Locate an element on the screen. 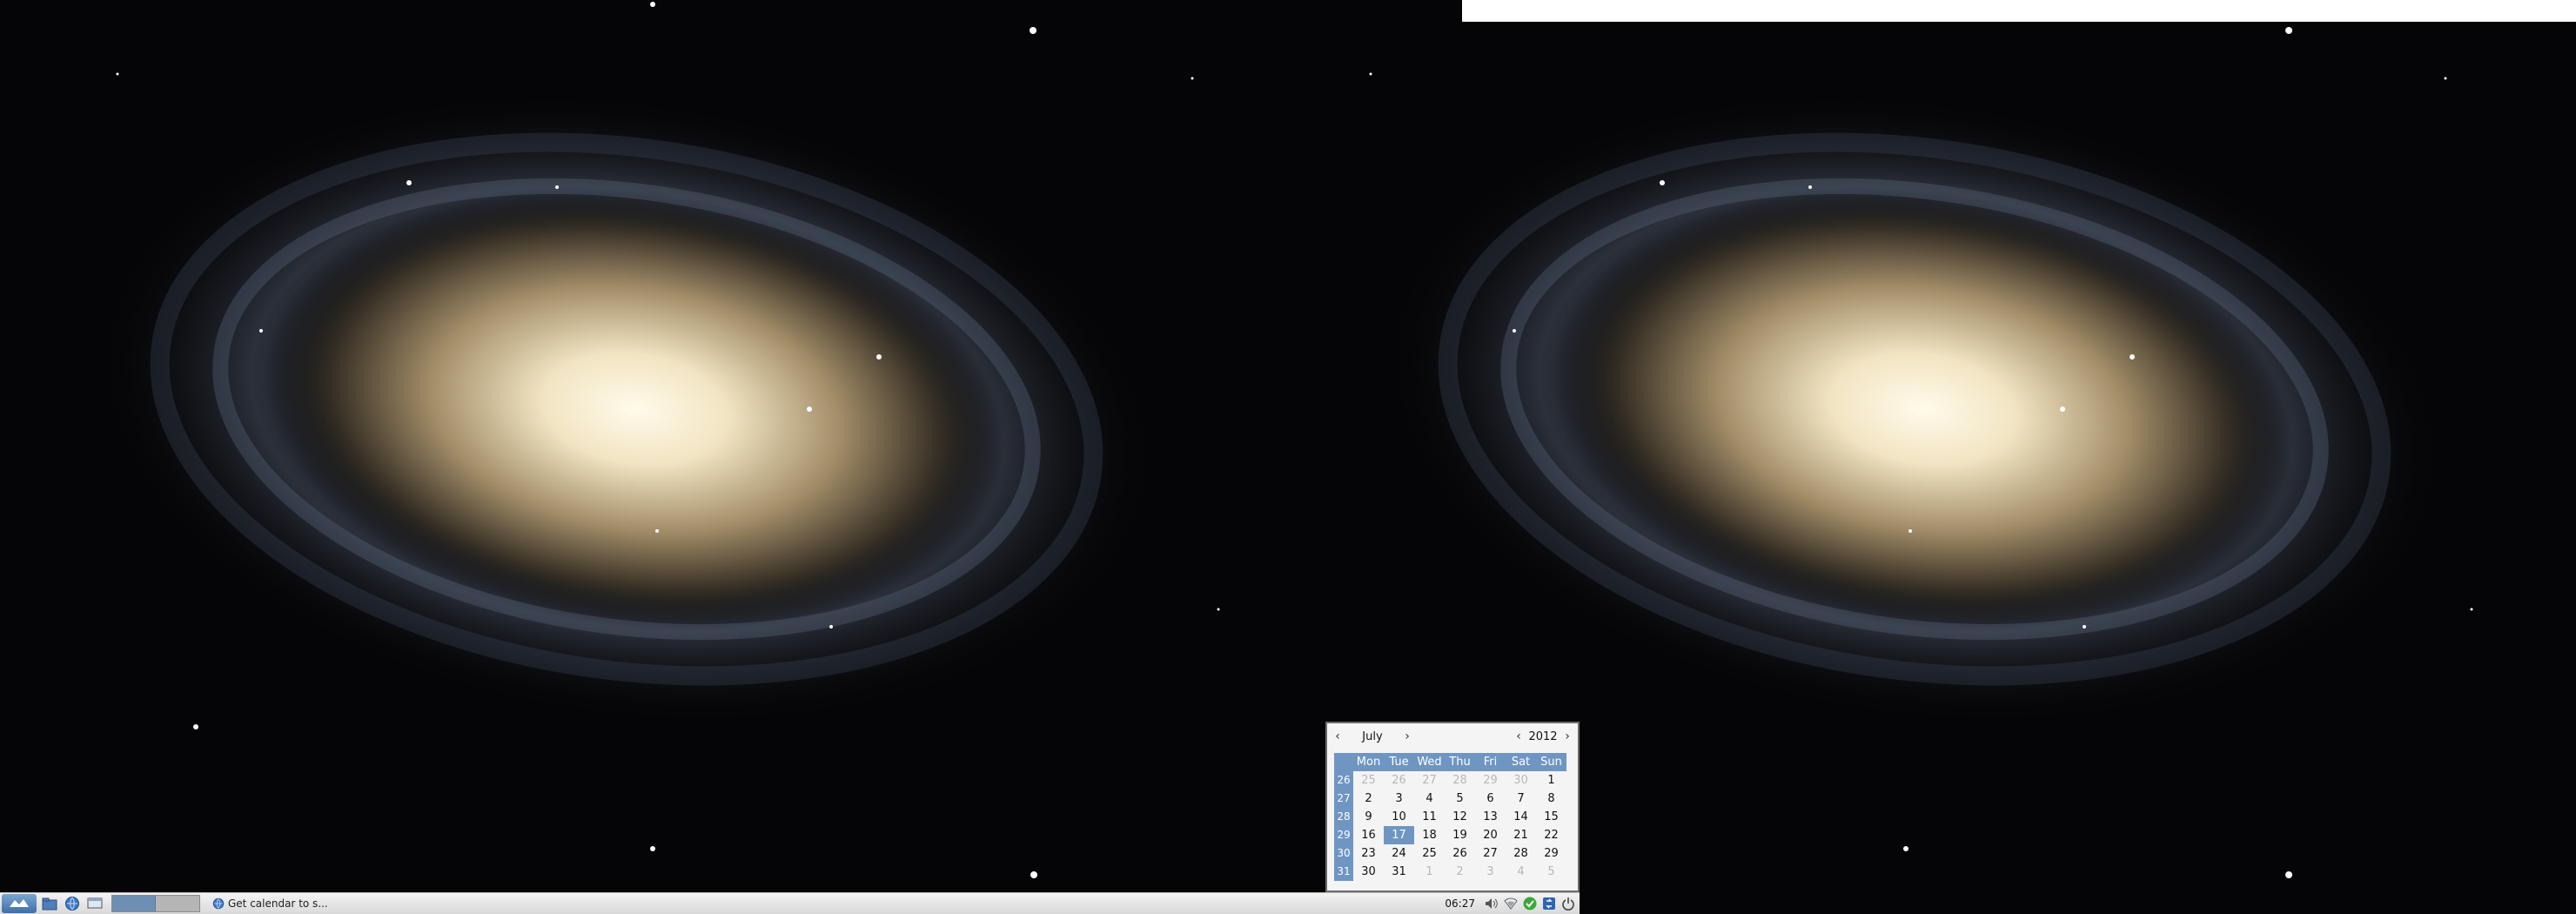 The width and height of the screenshot is (2576, 914). show-desktop-icon is located at coordinates (95, 903).